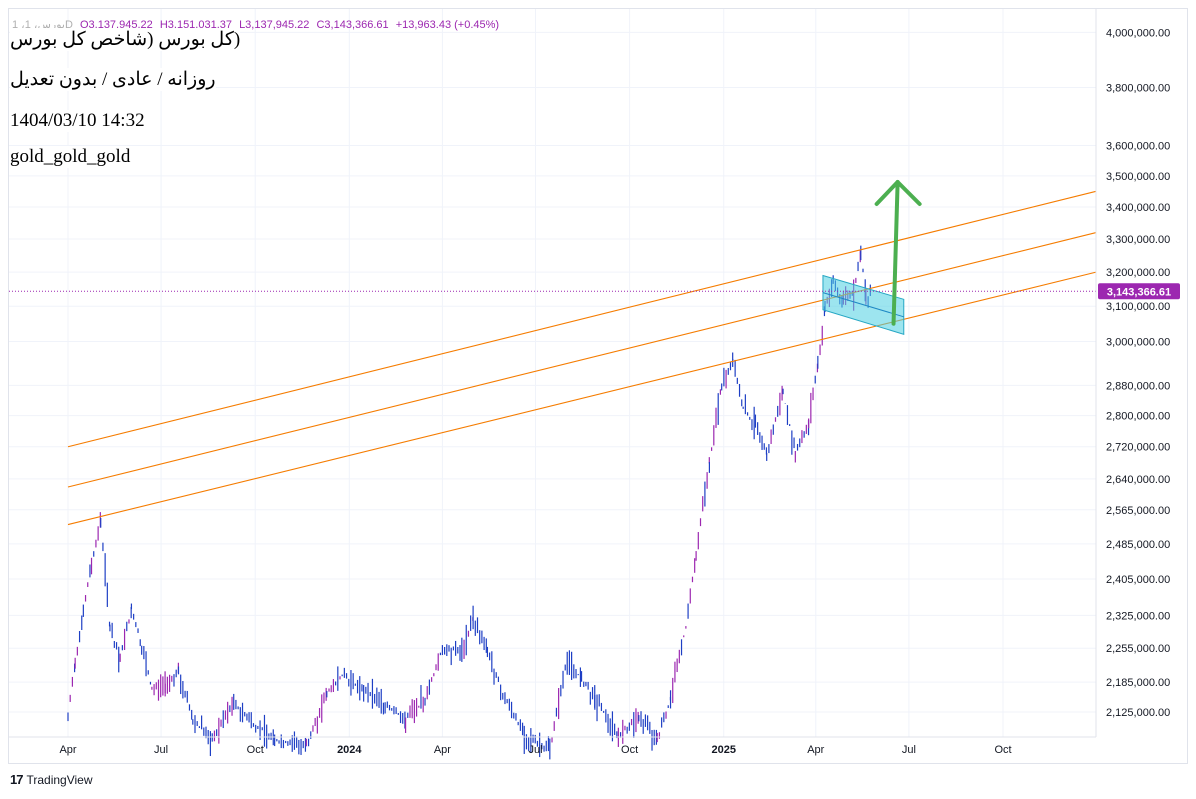 Image resolution: width=1196 pixels, height=799 pixels. Describe the element at coordinates (125, 39) in the screenshot. I see `info-title: (کل بورس (شاخص کل بورس` at that location.